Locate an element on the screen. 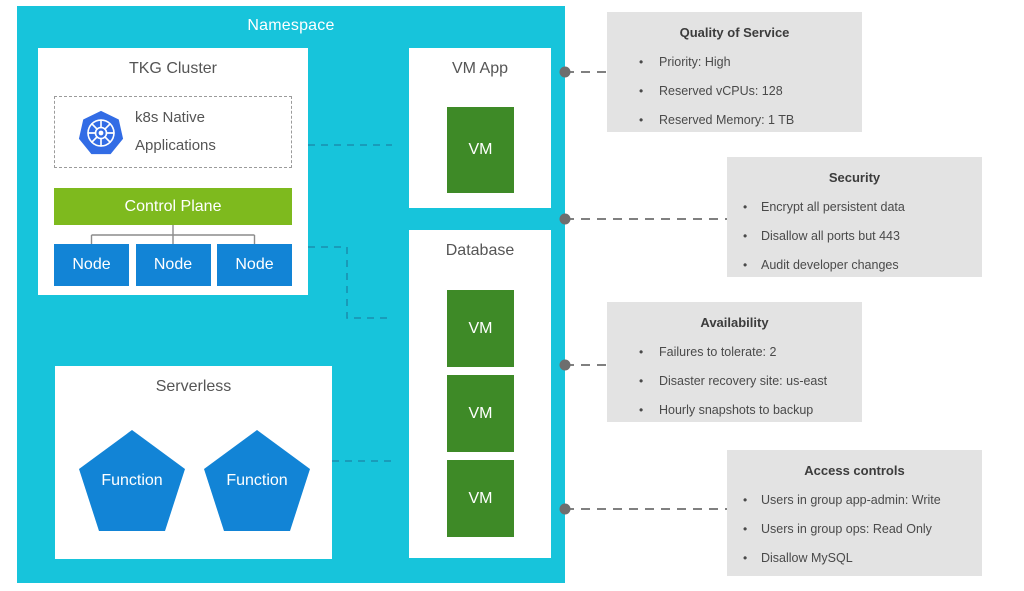 This screenshot has width=1024, height=591. vm-app-card: VM App VM is located at coordinates (480, 128).